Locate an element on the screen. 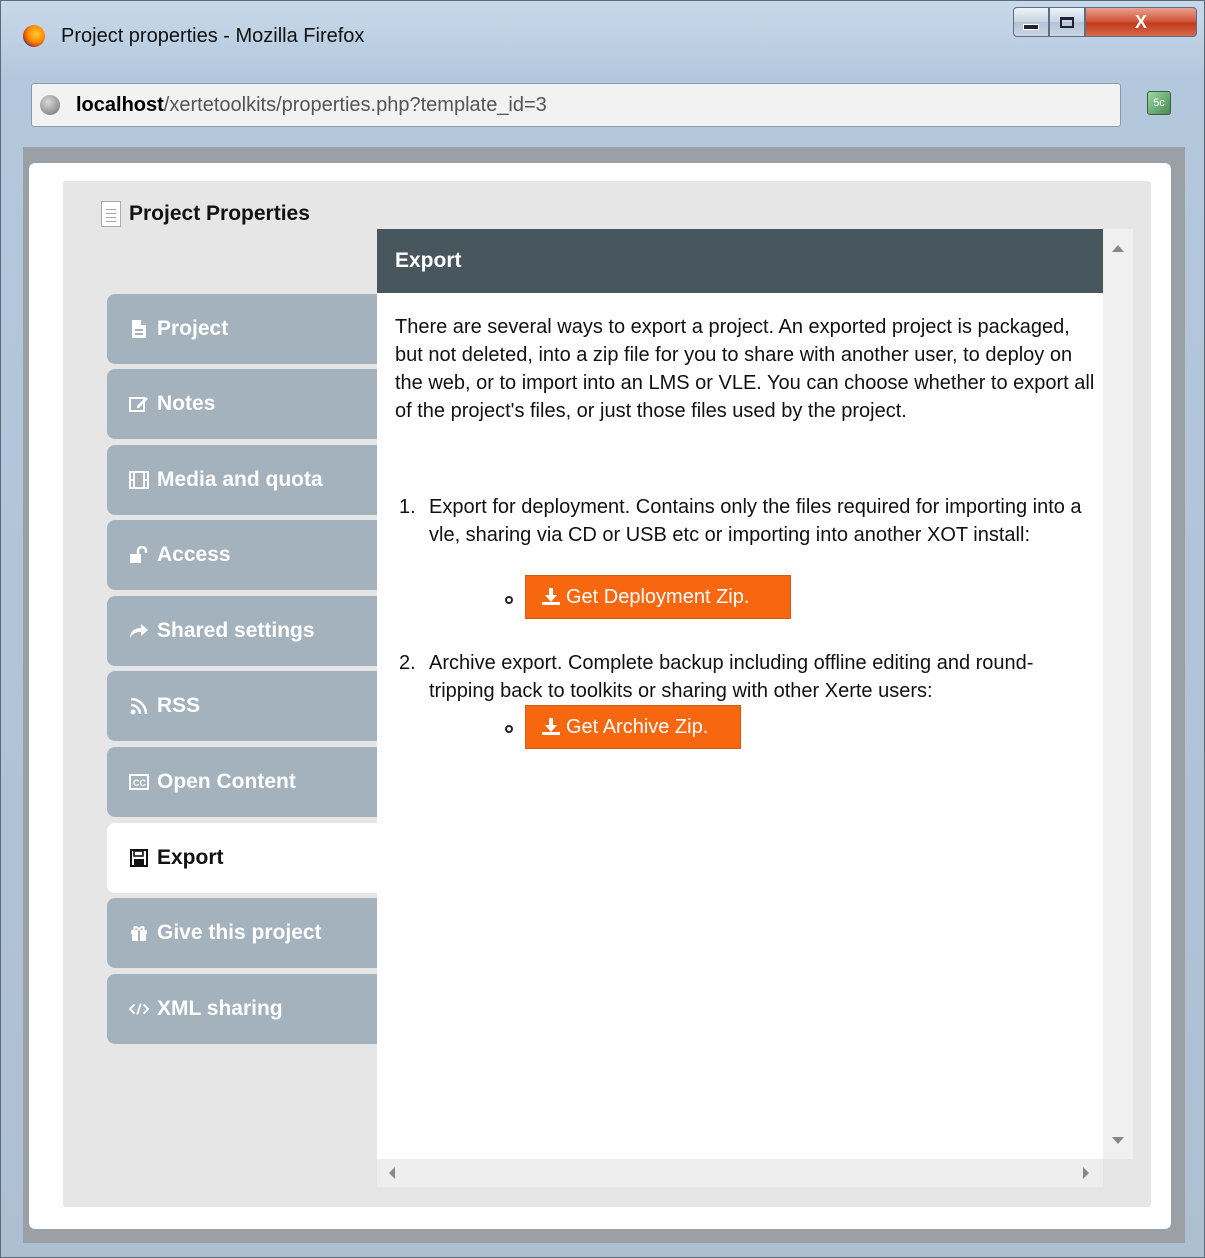  tab-label: XML sharing is located at coordinates (220, 1008).